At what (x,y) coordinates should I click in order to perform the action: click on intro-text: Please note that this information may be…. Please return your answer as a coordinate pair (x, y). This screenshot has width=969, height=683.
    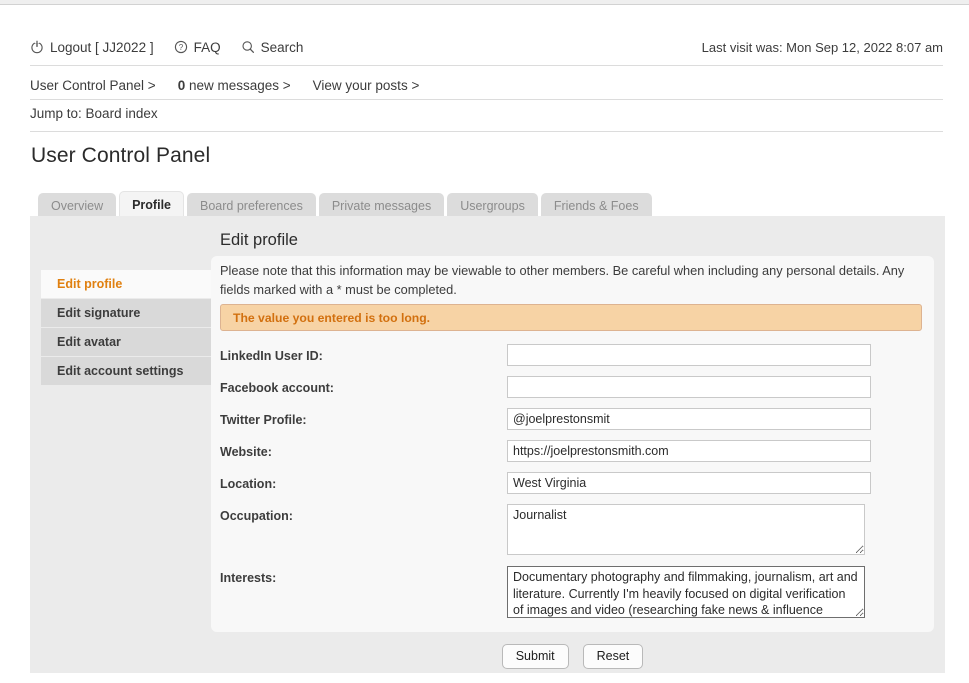
    Looking at the image, I should click on (562, 280).